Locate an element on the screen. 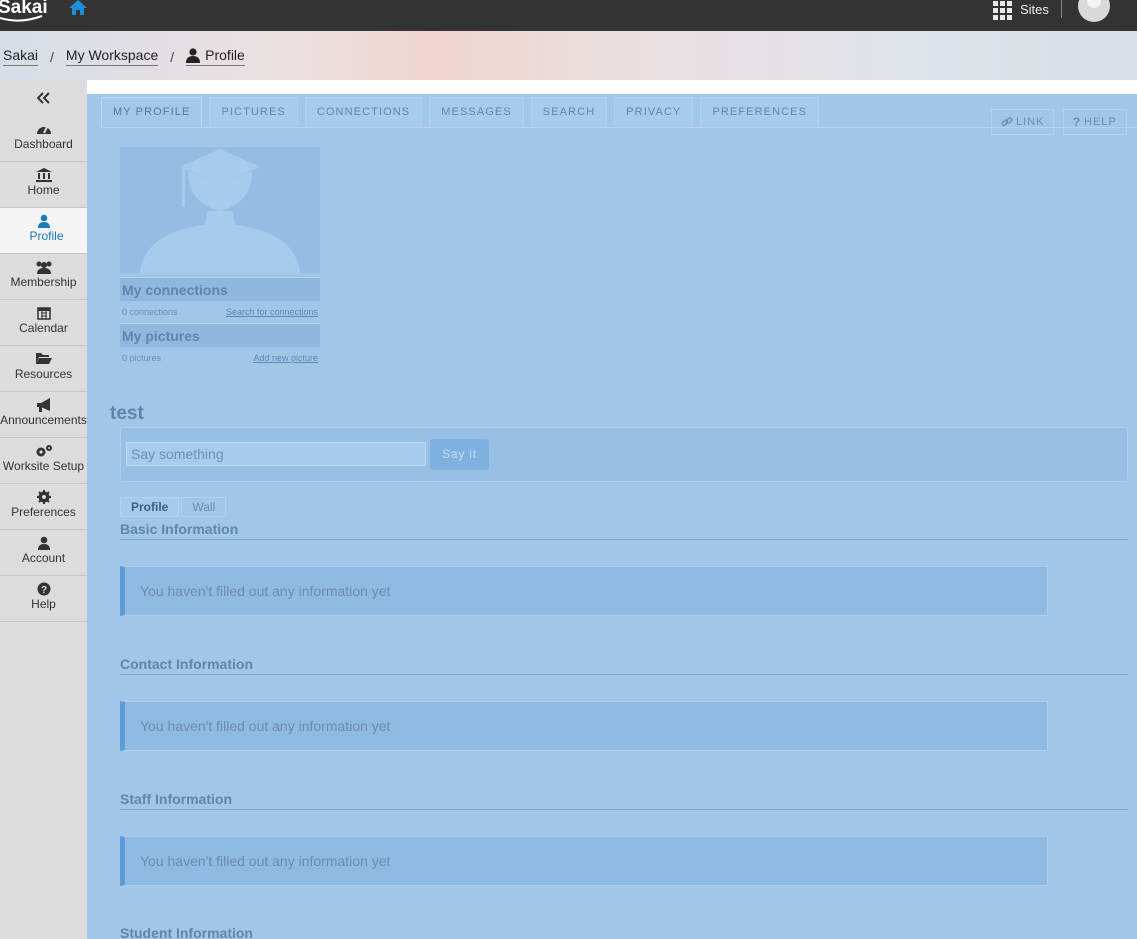 Image resolution: width=1137 pixels, height=939 pixels. help-button-label: HELP is located at coordinates (1100, 122).